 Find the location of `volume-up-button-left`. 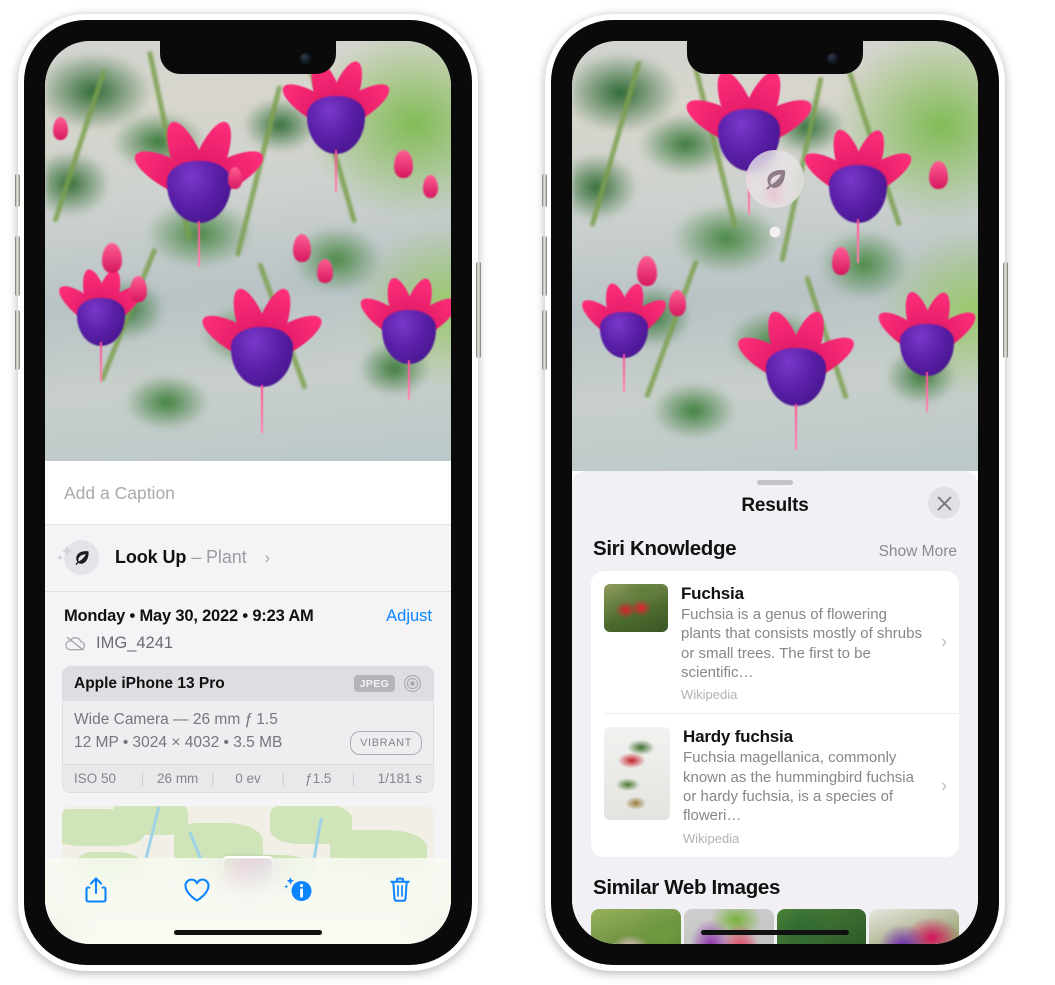

volume-up-button-left is located at coordinates (17, 266).